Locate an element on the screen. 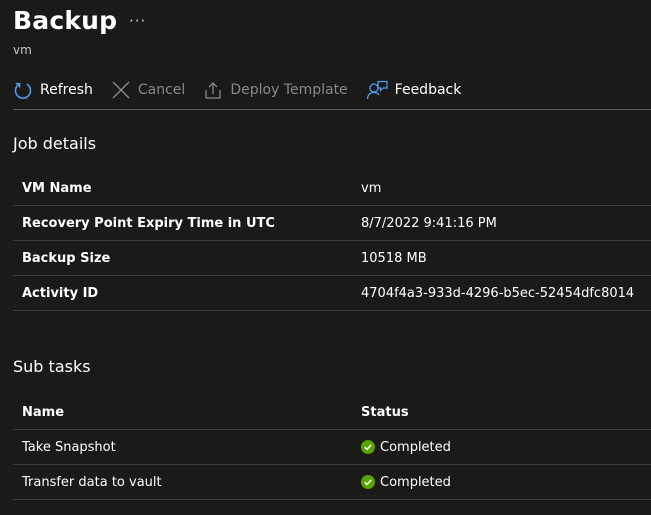 The height and width of the screenshot is (515, 651). more-options-button: ··· is located at coordinates (137, 21).